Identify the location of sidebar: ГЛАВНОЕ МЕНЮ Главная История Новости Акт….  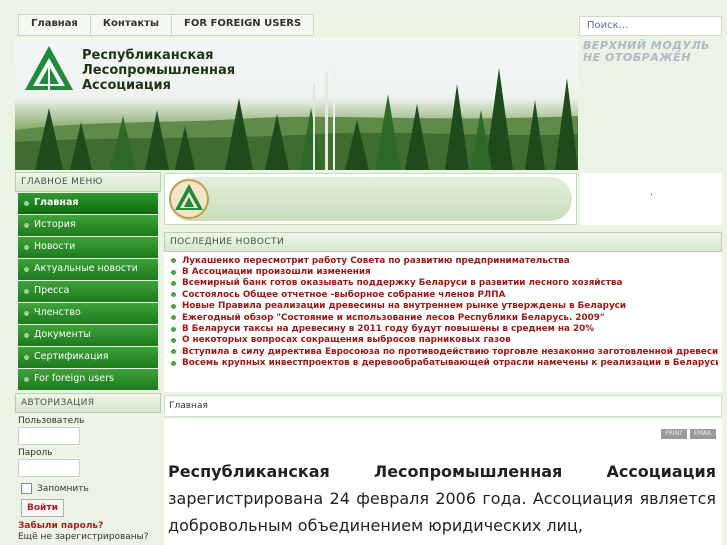
(88, 357).